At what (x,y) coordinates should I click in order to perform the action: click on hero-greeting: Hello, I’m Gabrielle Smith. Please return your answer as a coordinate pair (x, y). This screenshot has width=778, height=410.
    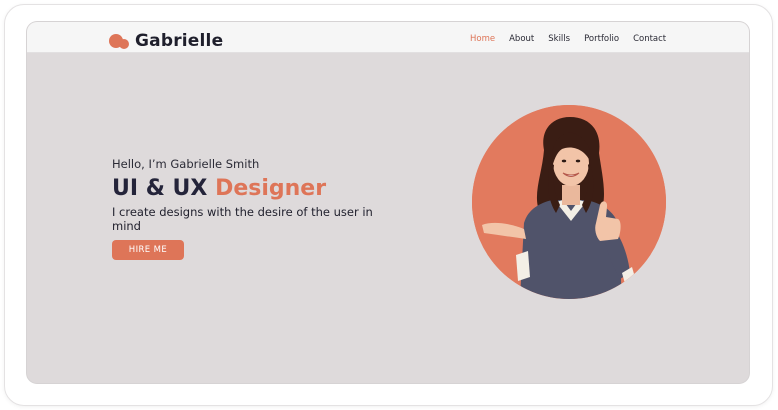
    Looking at the image, I should click on (186, 164).